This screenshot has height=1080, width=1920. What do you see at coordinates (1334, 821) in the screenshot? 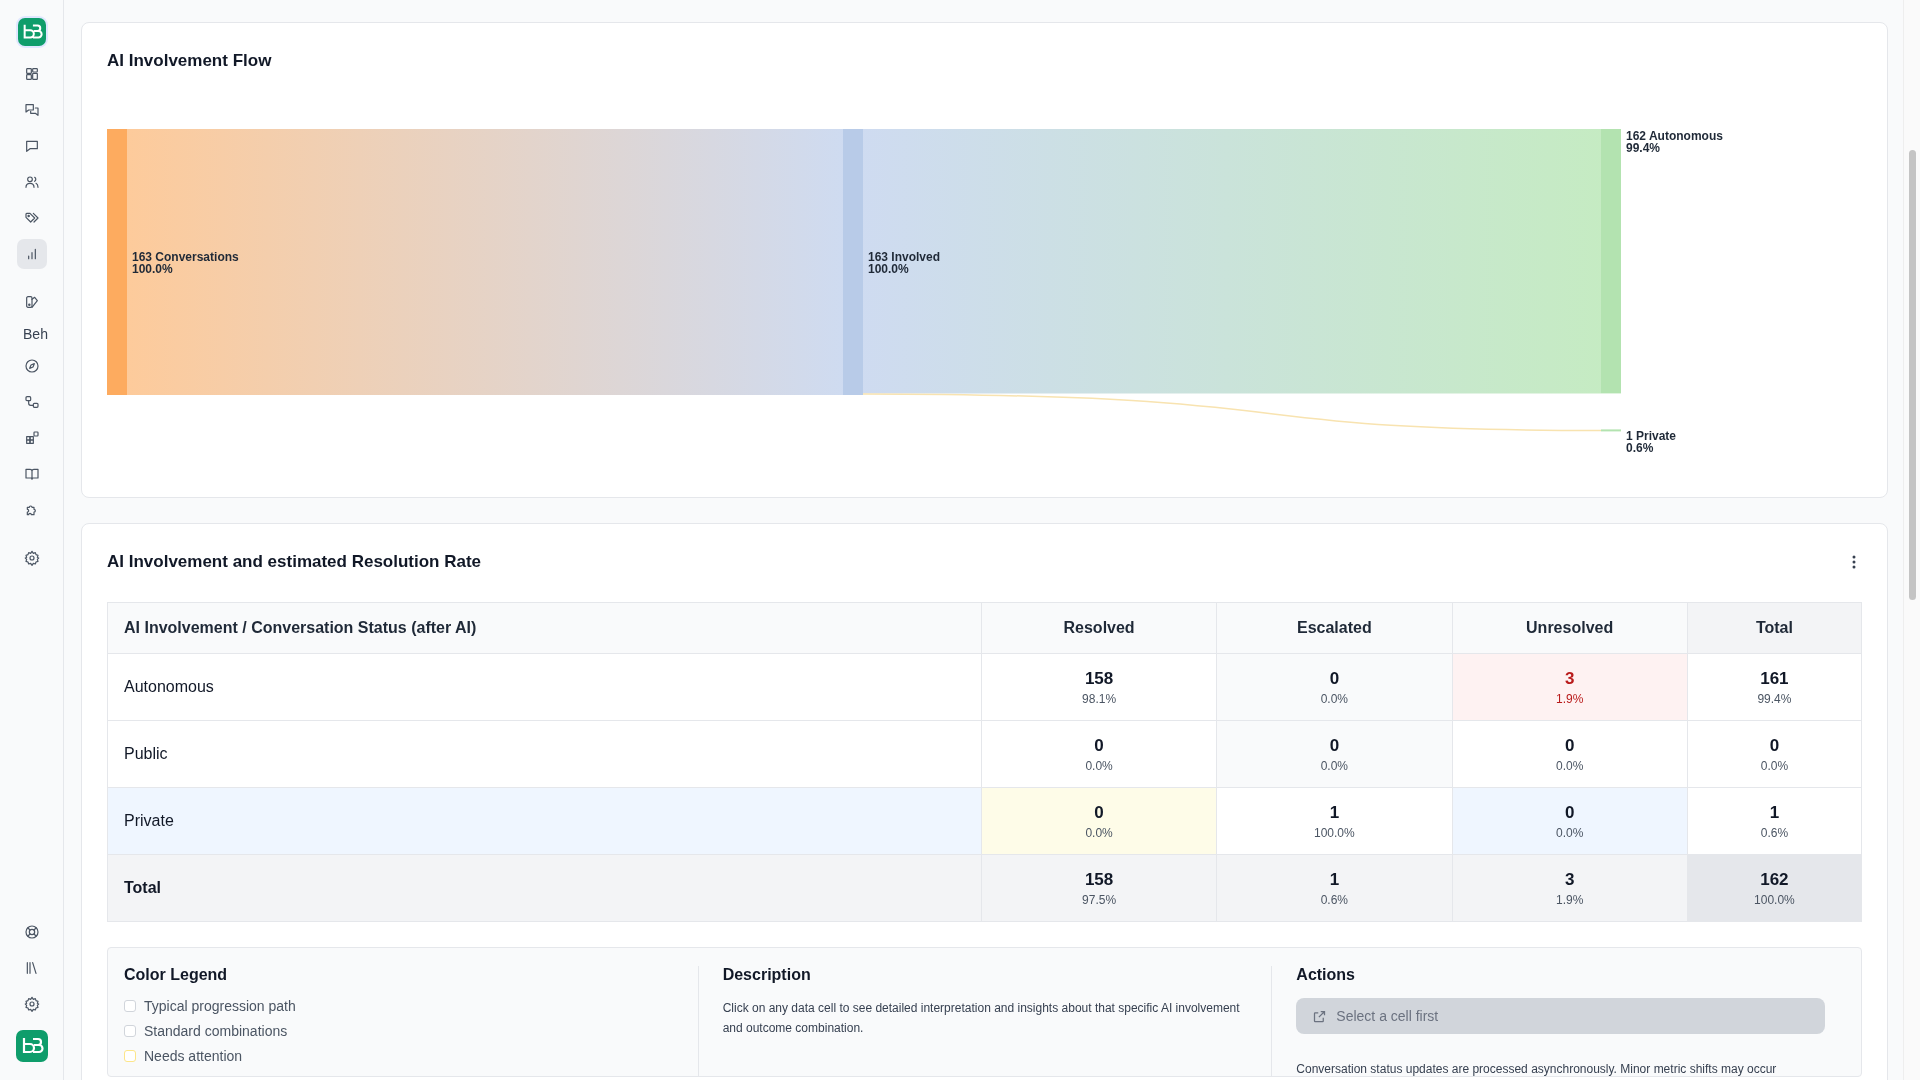
I see `table-cell: 1 100.0%` at bounding box center [1334, 821].